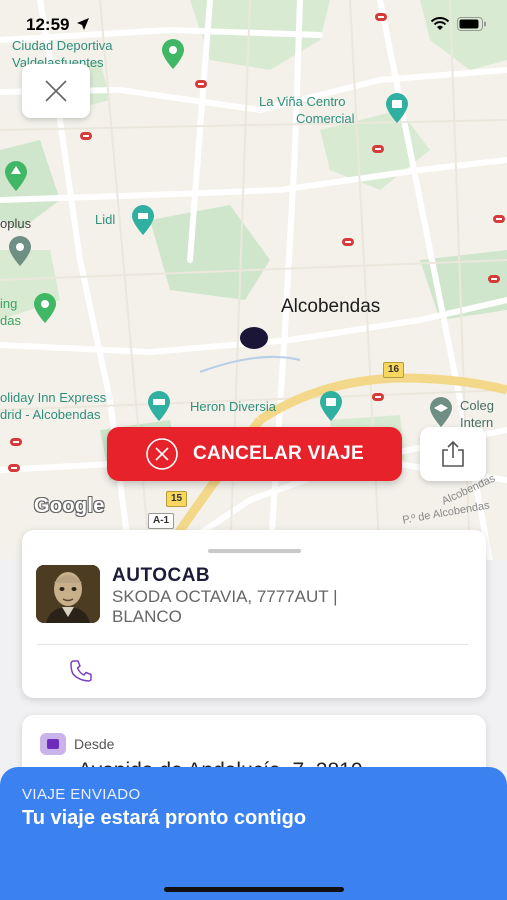  What do you see at coordinates (81, 794) in the screenshot?
I see `banner-eyebrow: VIAJE ENVIADO` at bounding box center [81, 794].